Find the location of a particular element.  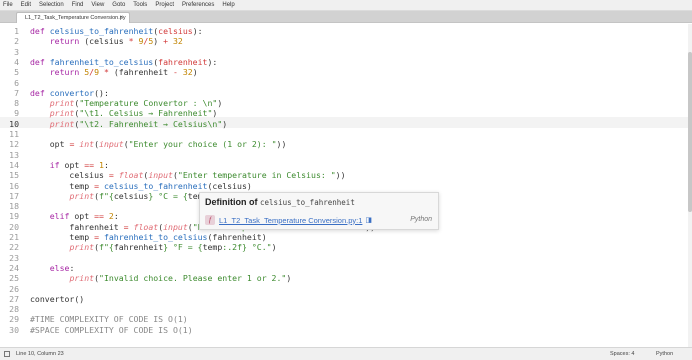

code-token: input is located at coordinates (175, 226).